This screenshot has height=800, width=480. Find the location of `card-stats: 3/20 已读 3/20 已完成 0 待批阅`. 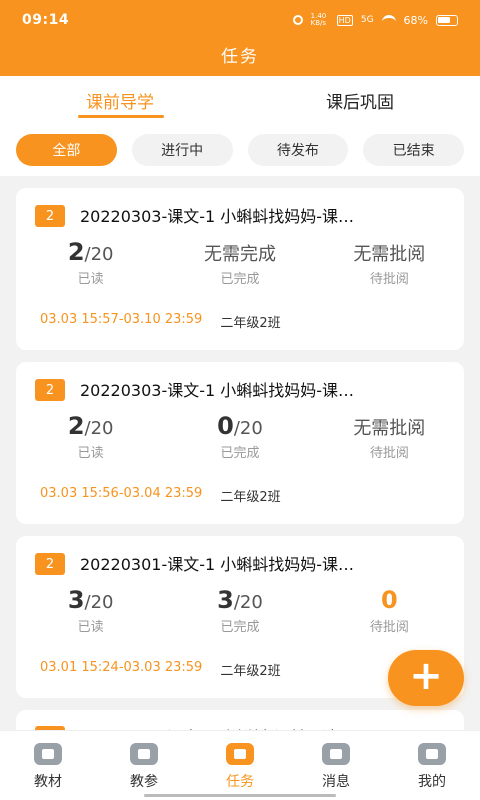

card-stats: 3/20 已读 3/20 已完成 0 待批阅 is located at coordinates (240, 611).